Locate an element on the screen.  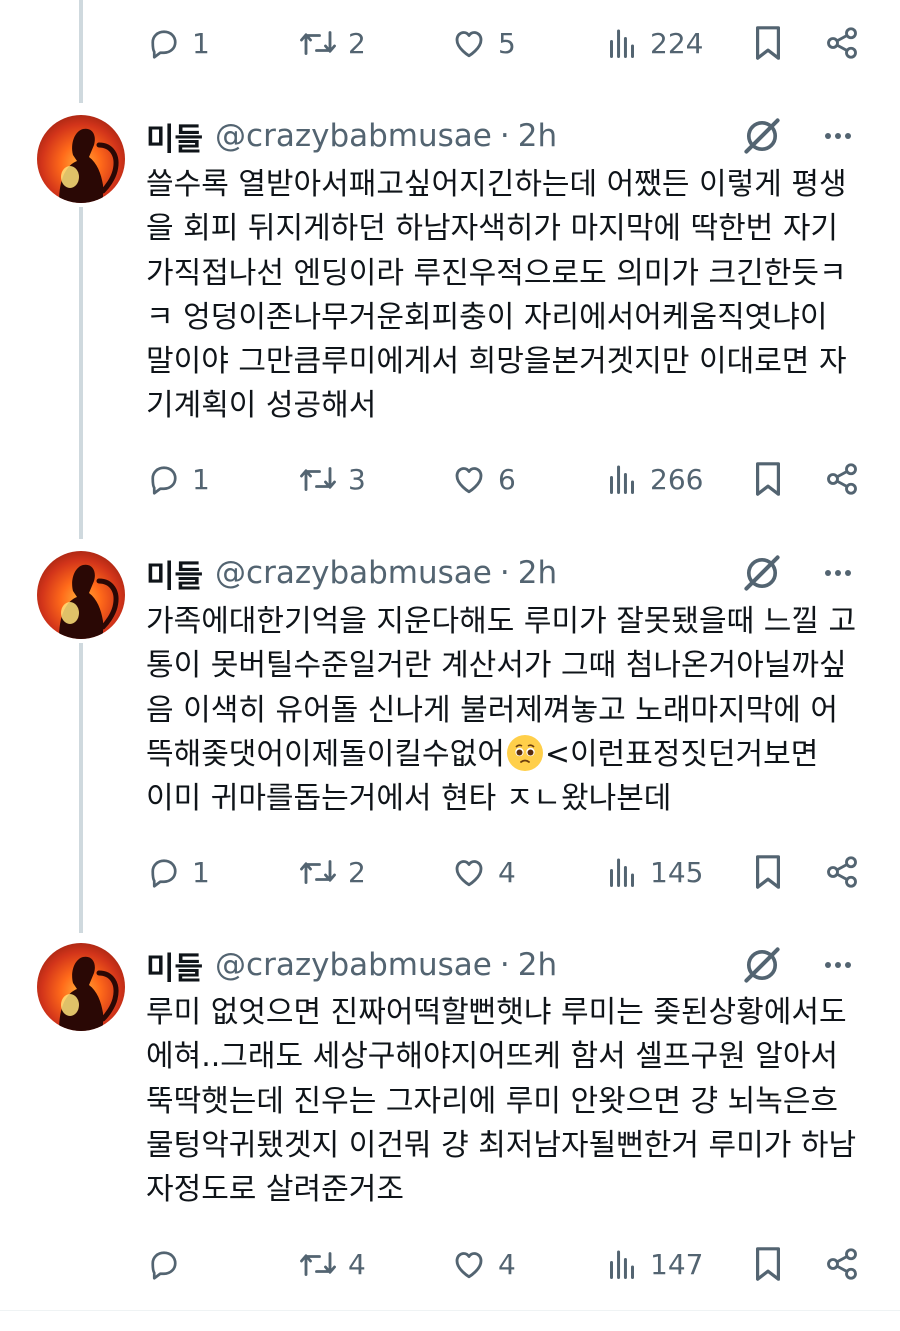
text-line: 통이 못버틸수준일거란 계산서가 그때 첨나온거아닐까싶 is located at coordinates (496, 666).